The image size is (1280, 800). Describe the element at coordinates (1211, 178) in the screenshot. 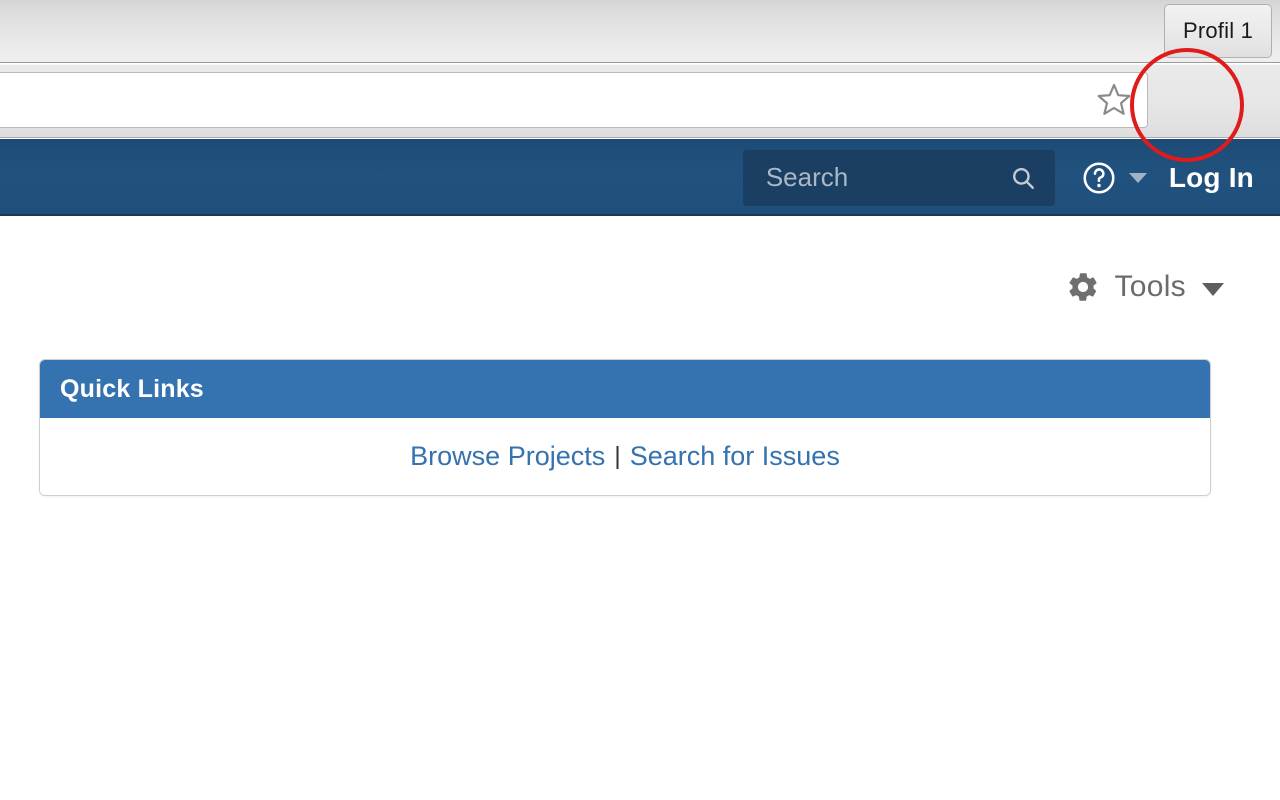

I see `login-link: Log In` at that location.